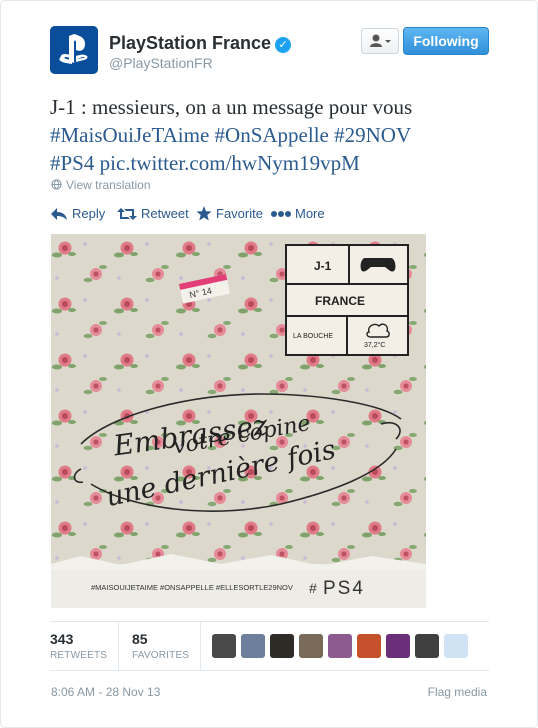 Image resolution: width=538 pixels, height=728 pixels. Describe the element at coordinates (161, 655) in the screenshot. I see `favorites-label: FAVORITES` at that location.